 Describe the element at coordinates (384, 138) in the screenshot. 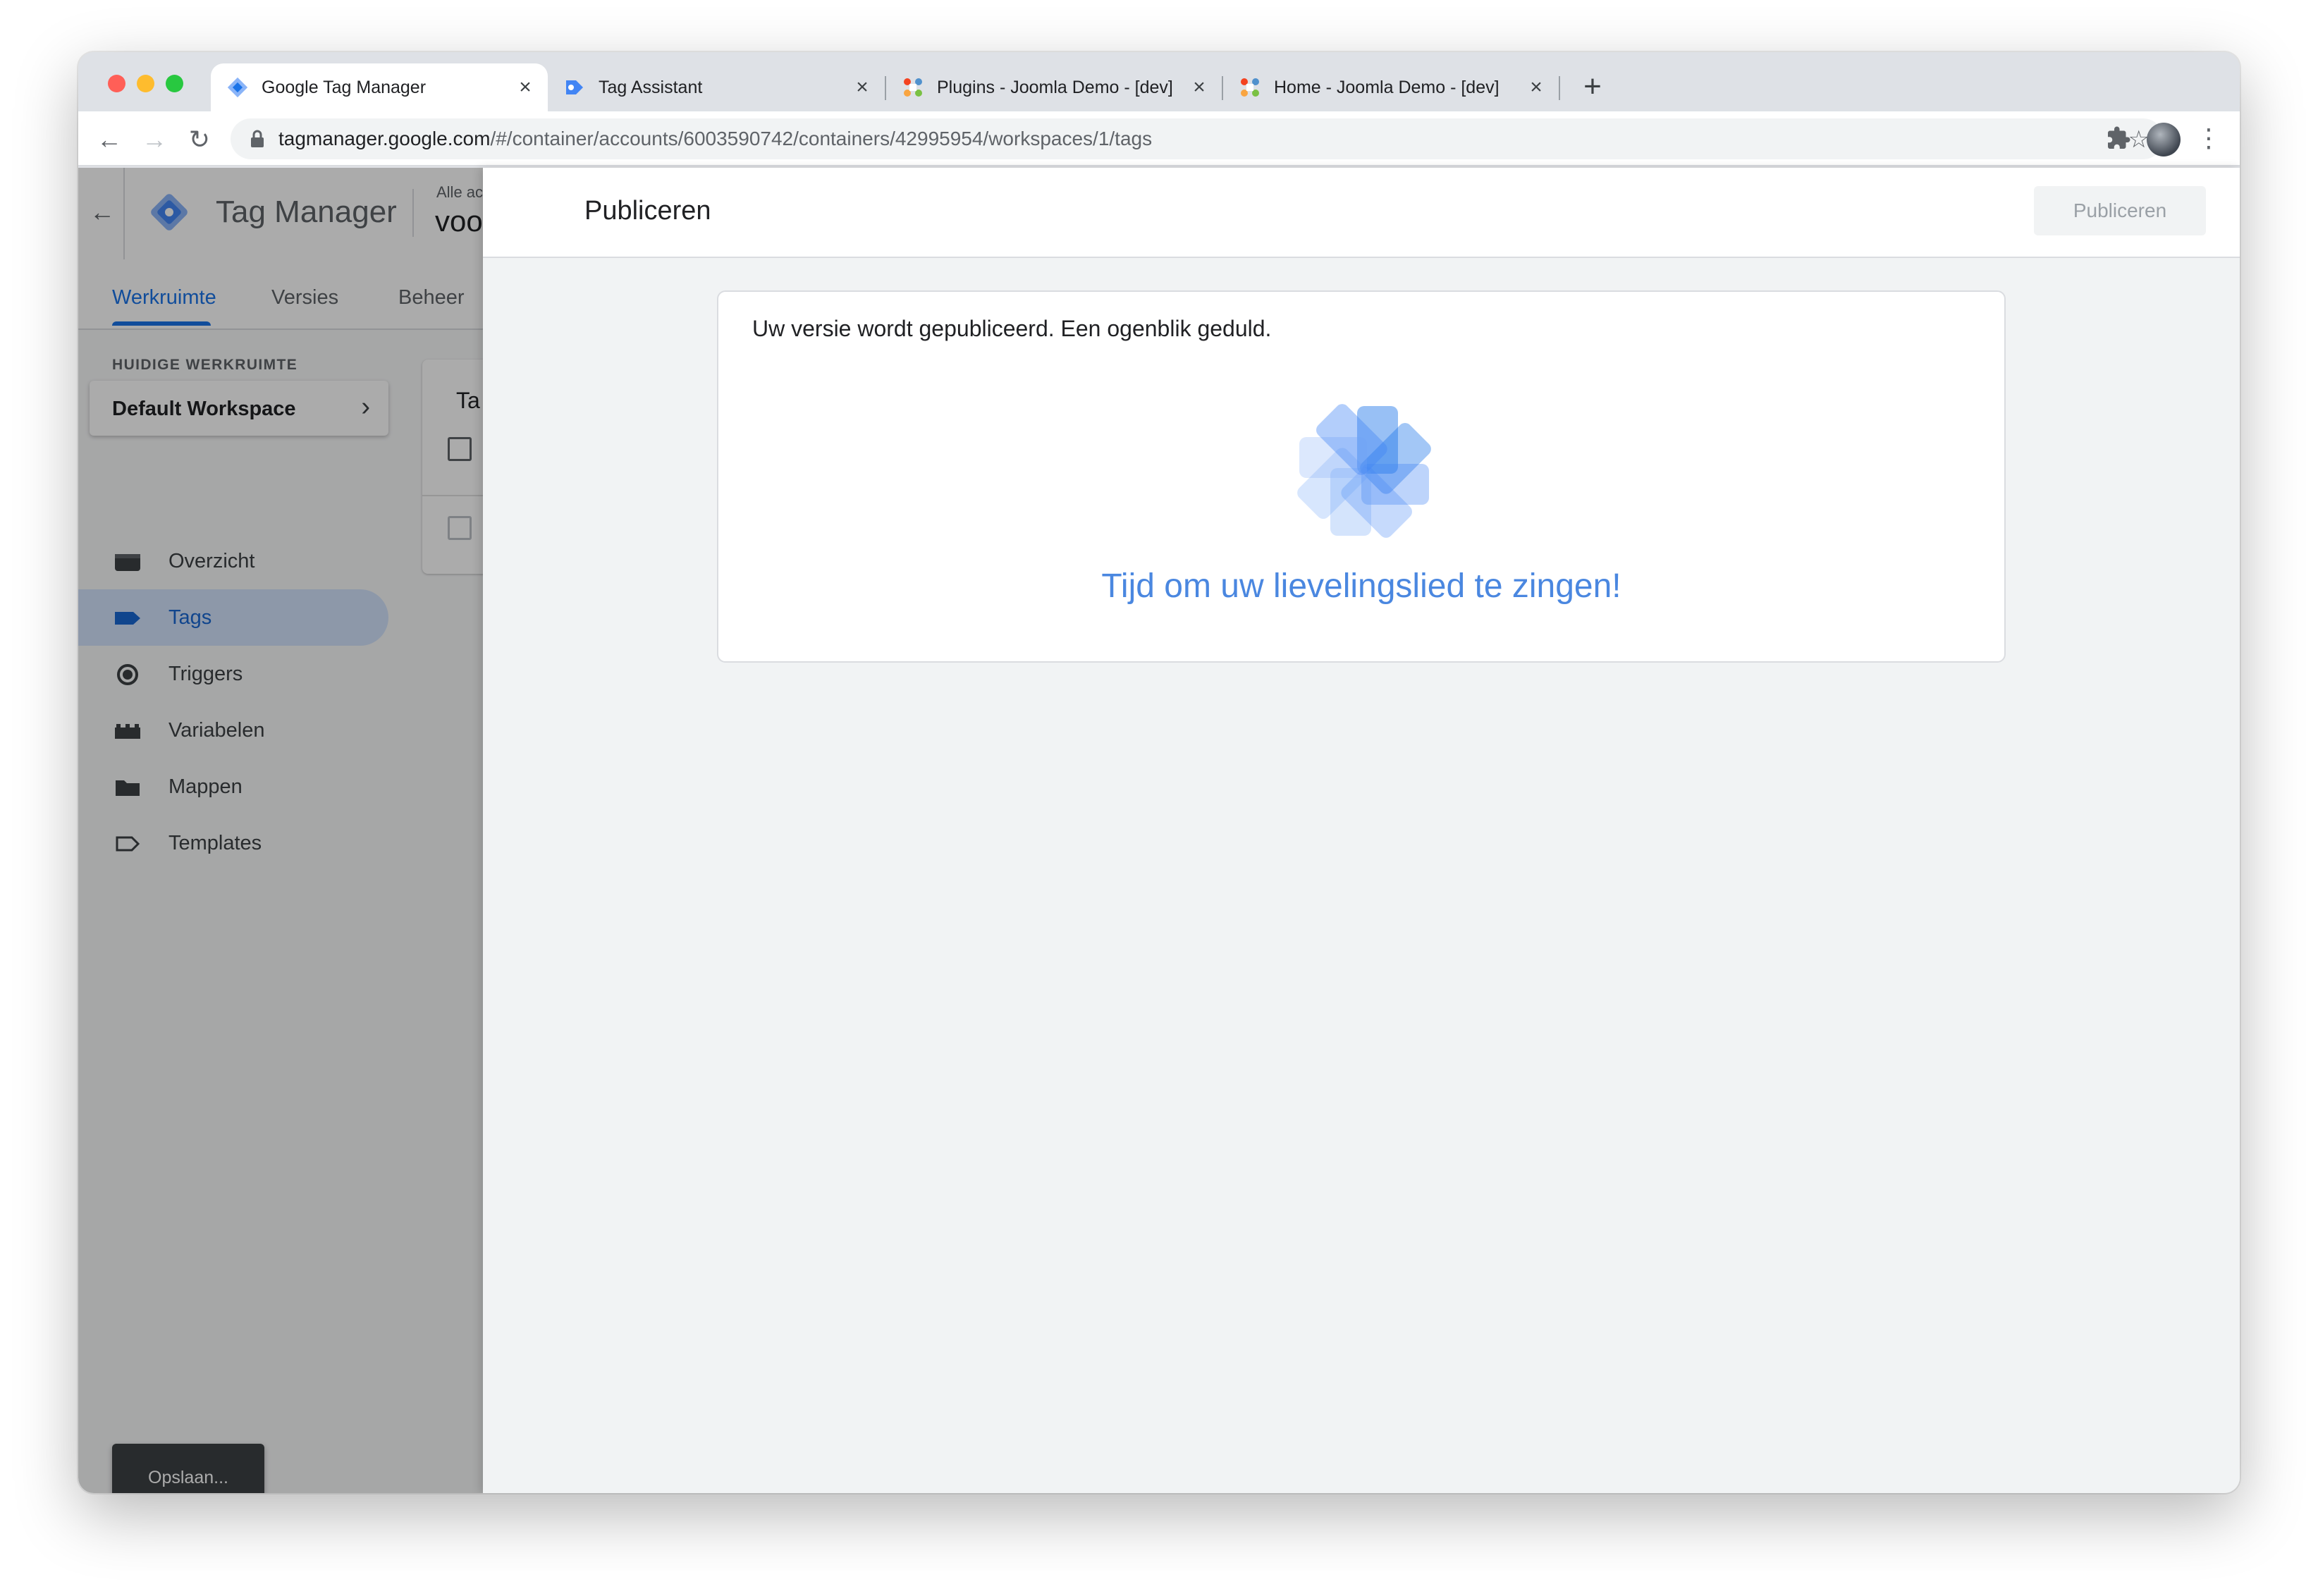

I see `url-host: tagmanager.google.com` at that location.